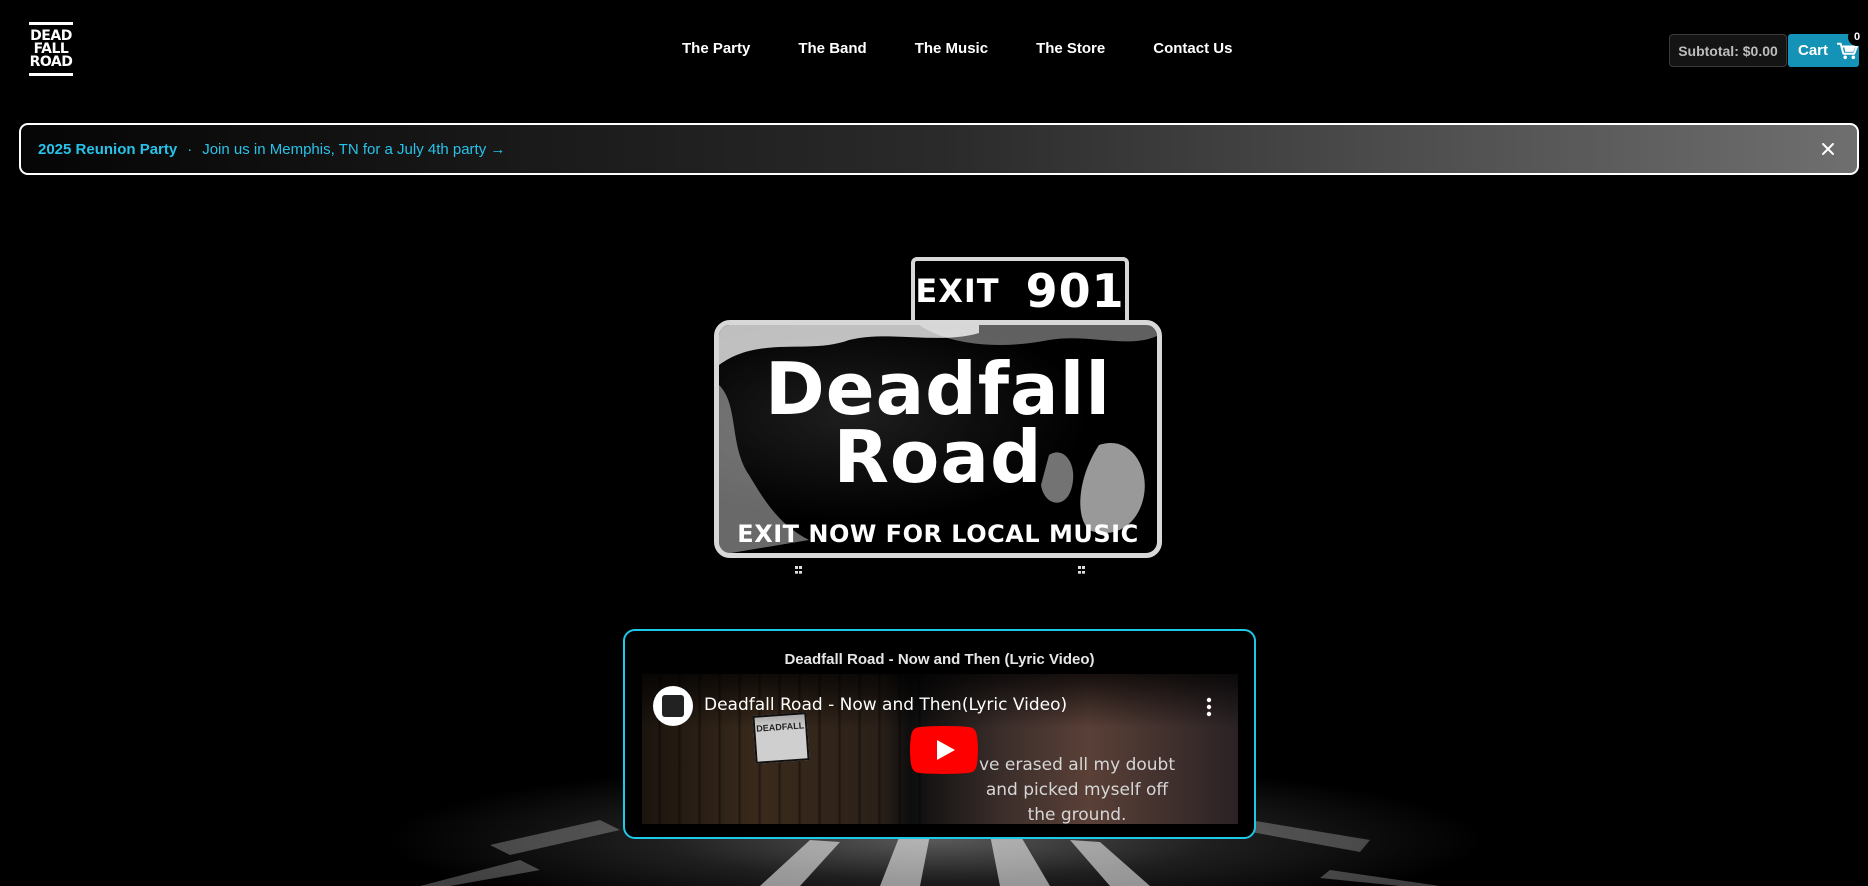 This screenshot has width=1868, height=886. Describe the element at coordinates (1075, 291) in the screenshot. I see `exit-number: 901` at that location.